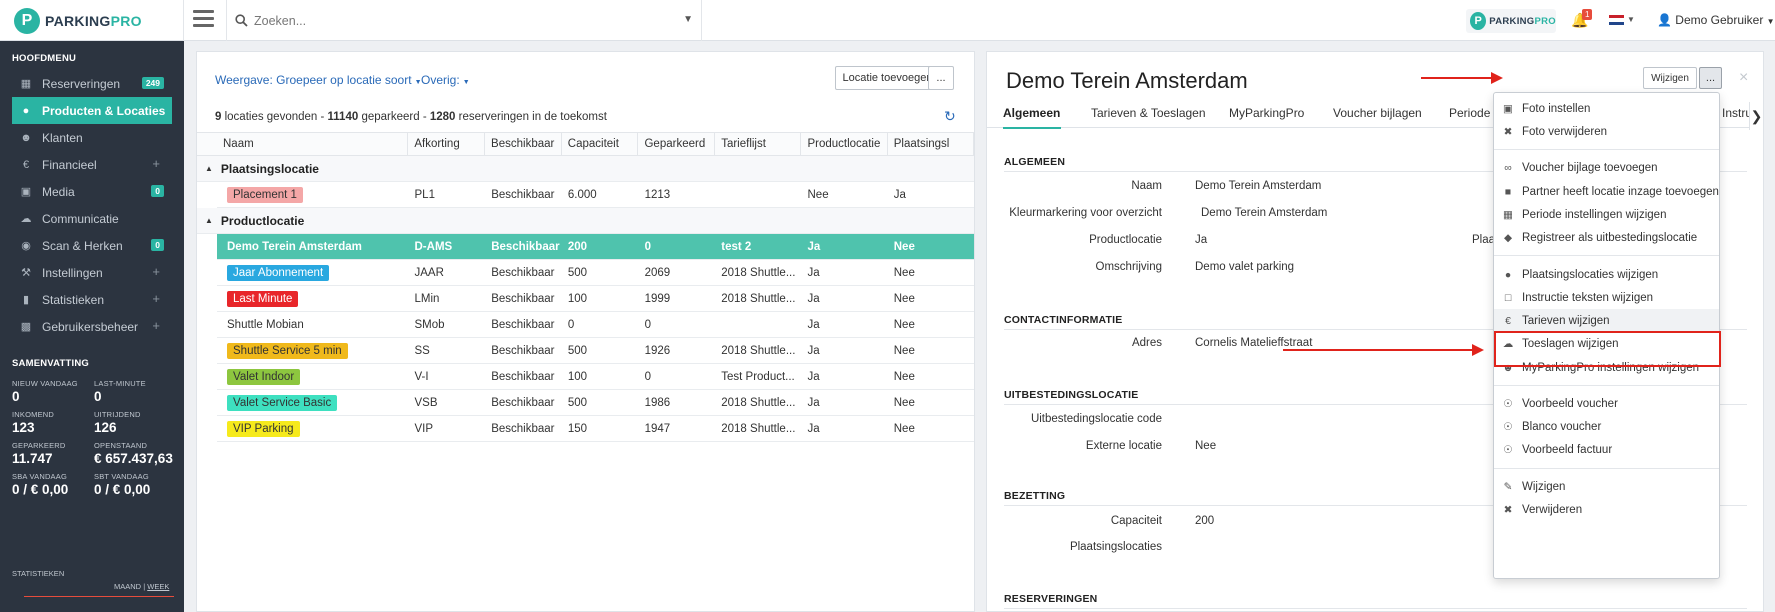 This screenshot has height=612, width=1775. Describe the element at coordinates (950, 116) in the screenshot. I see `refresh-icon: ↻` at that location.